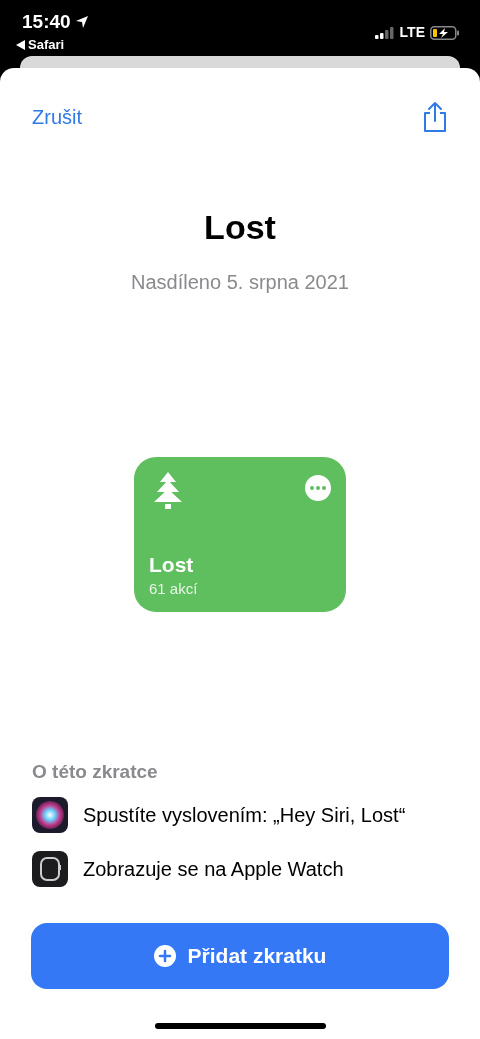 The image size is (480, 1039). I want to click on plus-circle-icon, so click(164, 955).